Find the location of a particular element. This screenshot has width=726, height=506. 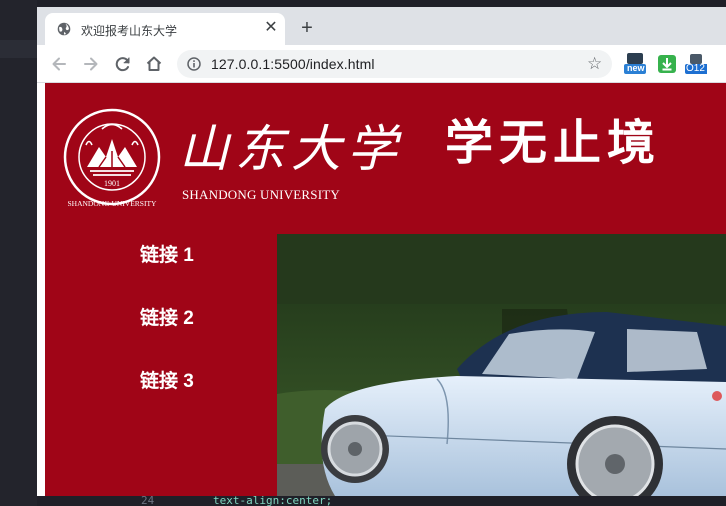

nav-link-1: 链接 1 is located at coordinates (167, 253).